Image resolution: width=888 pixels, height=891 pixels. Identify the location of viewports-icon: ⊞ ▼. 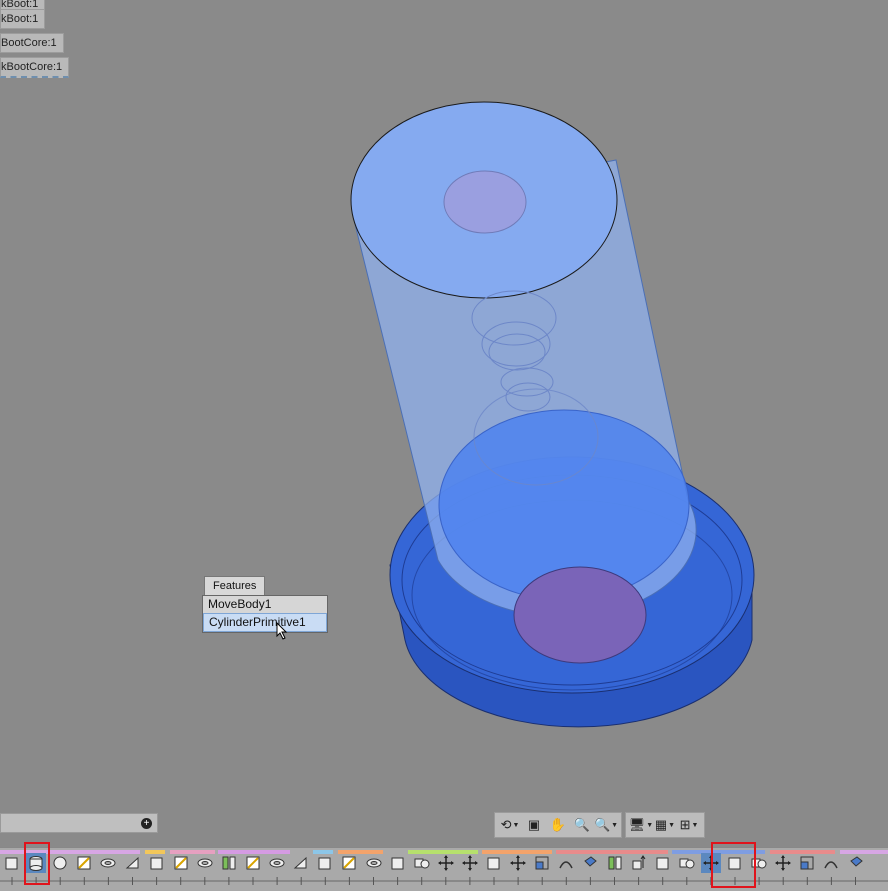
(689, 825).